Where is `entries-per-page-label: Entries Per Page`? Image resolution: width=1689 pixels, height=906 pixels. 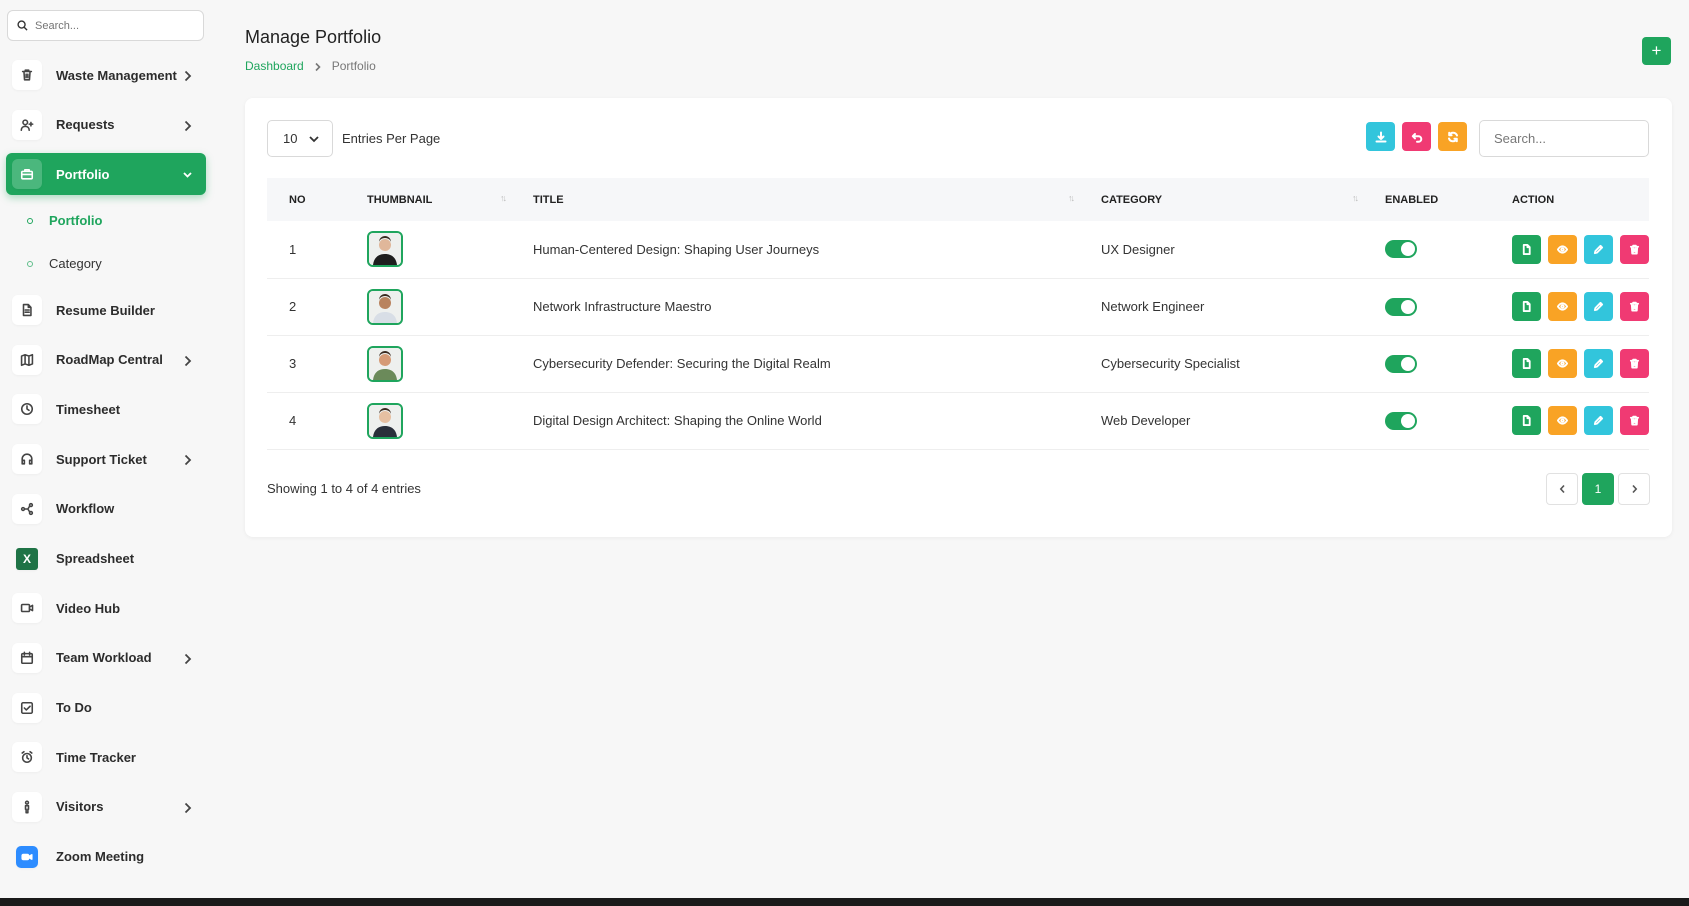 entries-per-page-label: Entries Per Page is located at coordinates (391, 138).